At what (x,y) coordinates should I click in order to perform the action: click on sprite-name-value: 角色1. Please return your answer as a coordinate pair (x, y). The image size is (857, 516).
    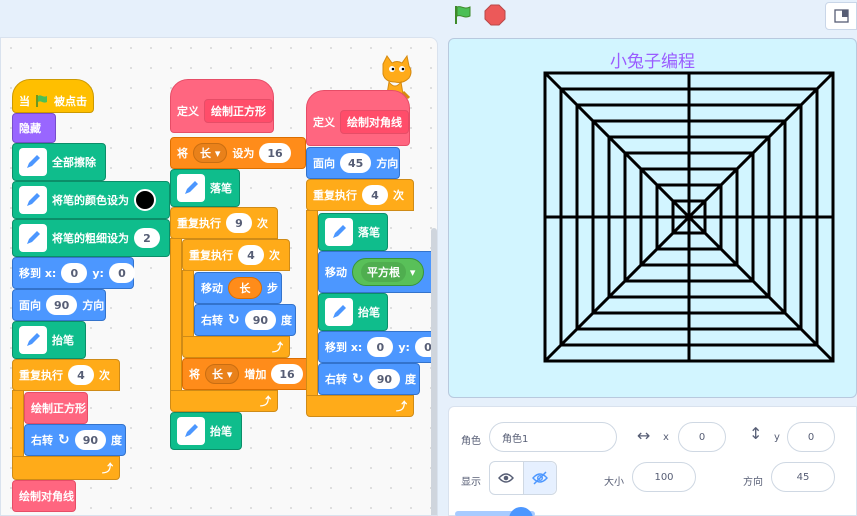
    Looking at the image, I should click on (515, 439).